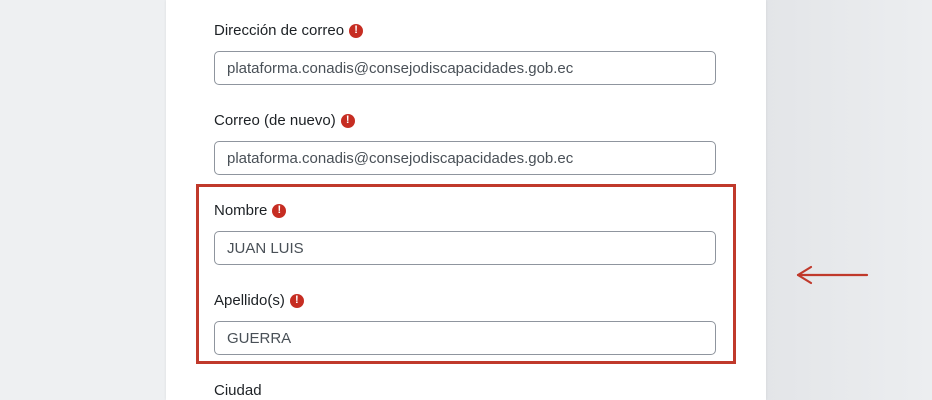 The image size is (932, 400). I want to click on last-name-label: Apellido(s) !, so click(259, 300).